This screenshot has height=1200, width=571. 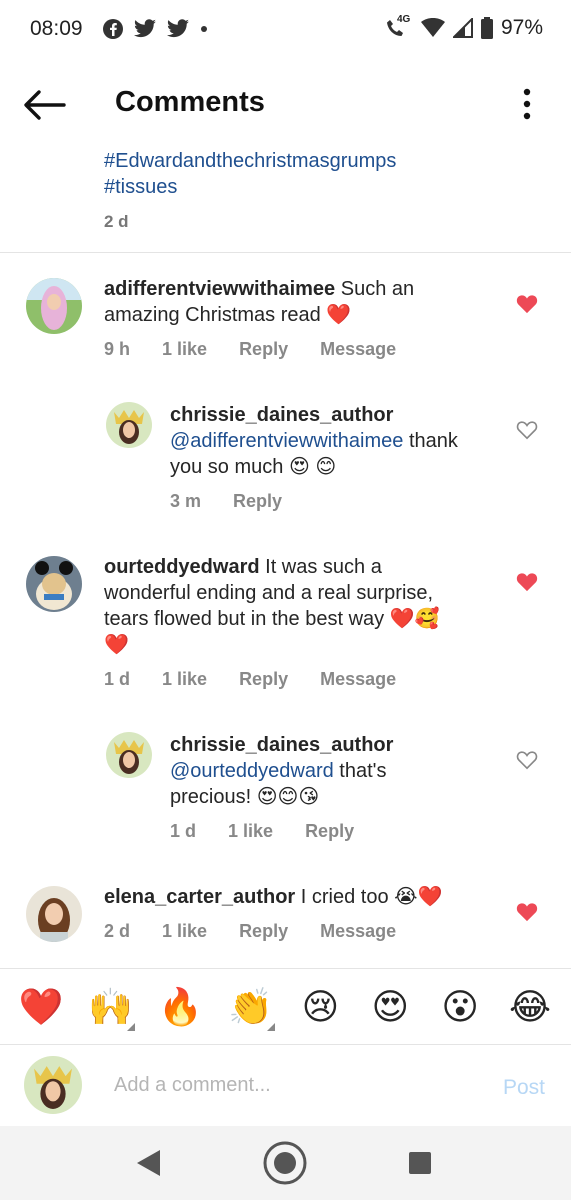 What do you see at coordinates (527, 104) in the screenshot?
I see `more-options-icon` at bounding box center [527, 104].